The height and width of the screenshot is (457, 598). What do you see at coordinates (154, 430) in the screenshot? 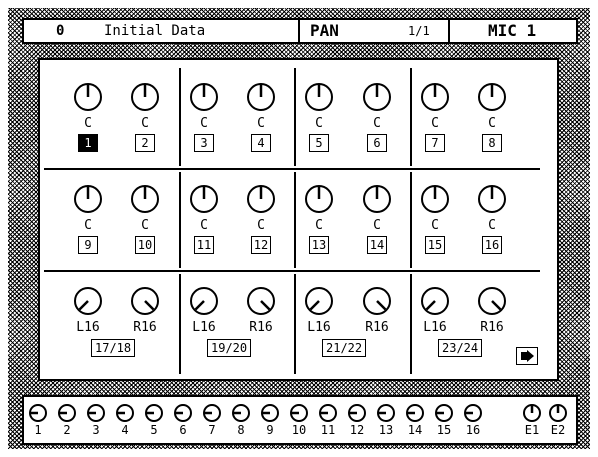
I see `mini-knob-label: 5` at bounding box center [154, 430].